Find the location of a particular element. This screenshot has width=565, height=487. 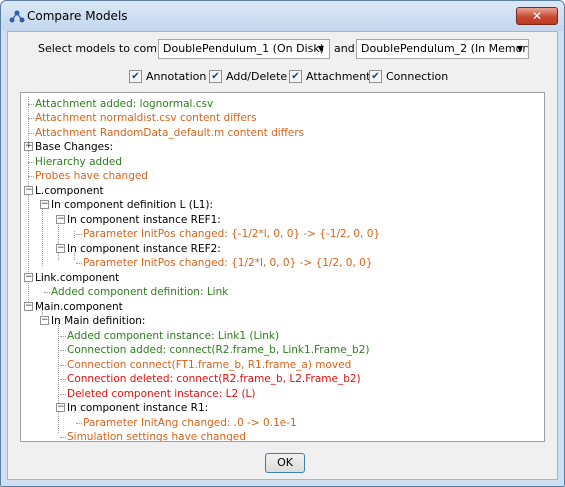

tree-item-label: Simulation settings have changed is located at coordinates (156, 436).